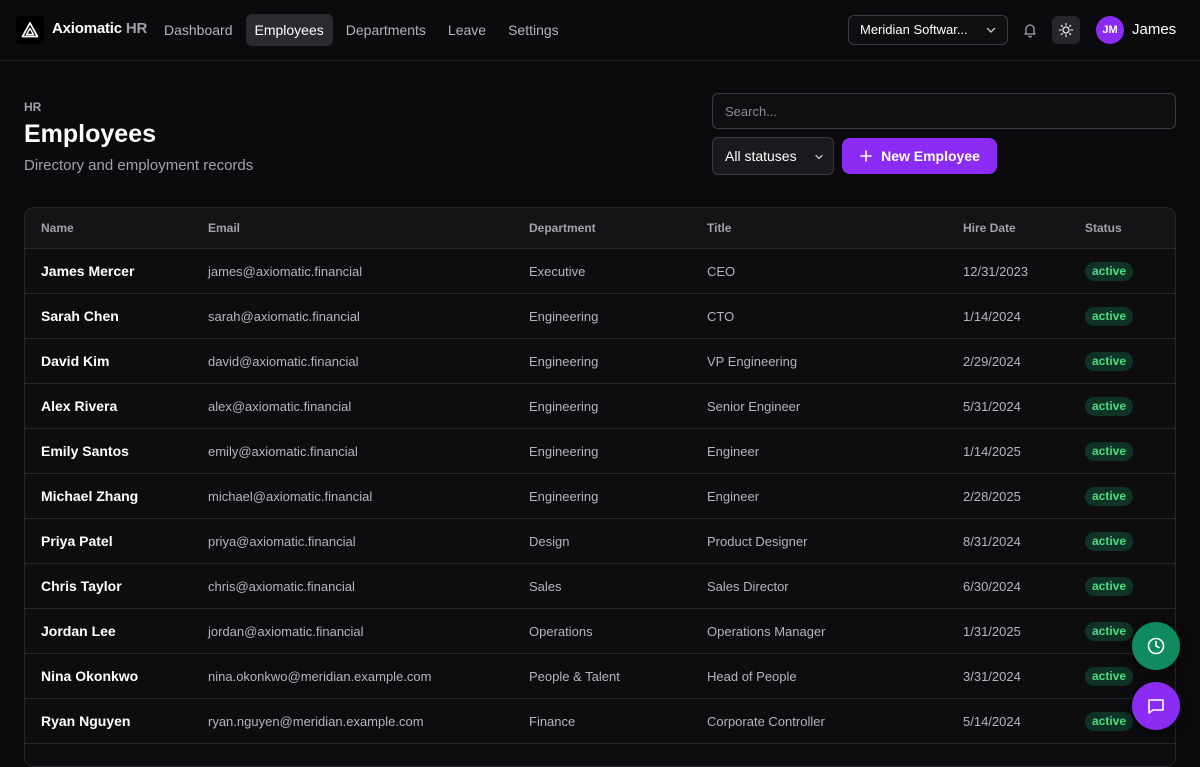 The image size is (1200, 767). I want to click on column-header-name: Name, so click(57, 228).